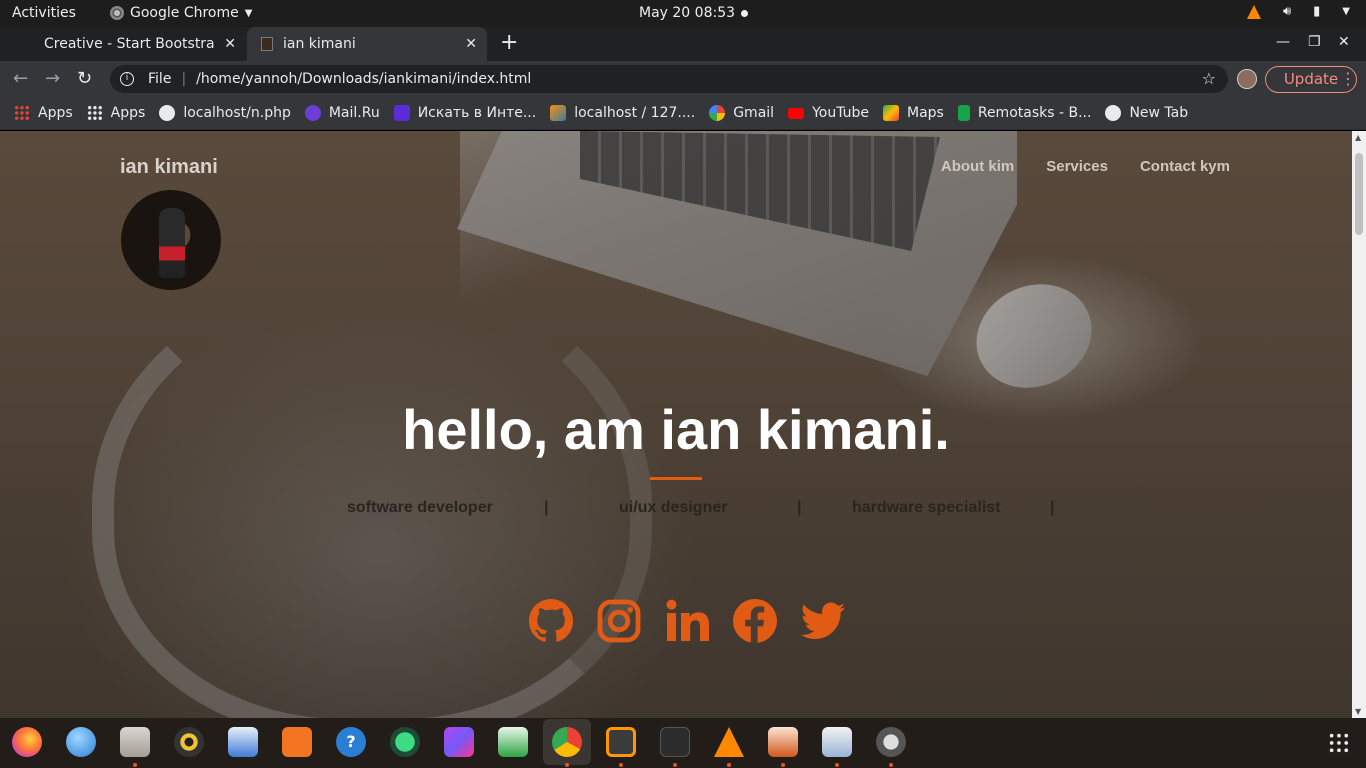 This screenshot has width=1366, height=768. Describe the element at coordinates (1247, 79) in the screenshot. I see `profile-avatar` at that location.